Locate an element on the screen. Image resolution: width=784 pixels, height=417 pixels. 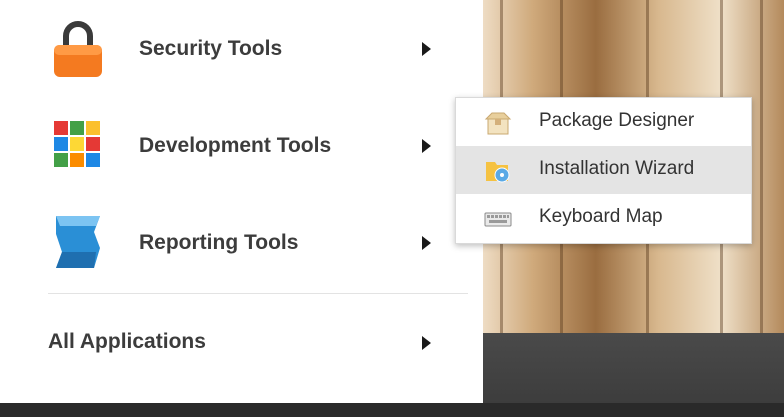
taskbar-area is located at coordinates (633, 368).